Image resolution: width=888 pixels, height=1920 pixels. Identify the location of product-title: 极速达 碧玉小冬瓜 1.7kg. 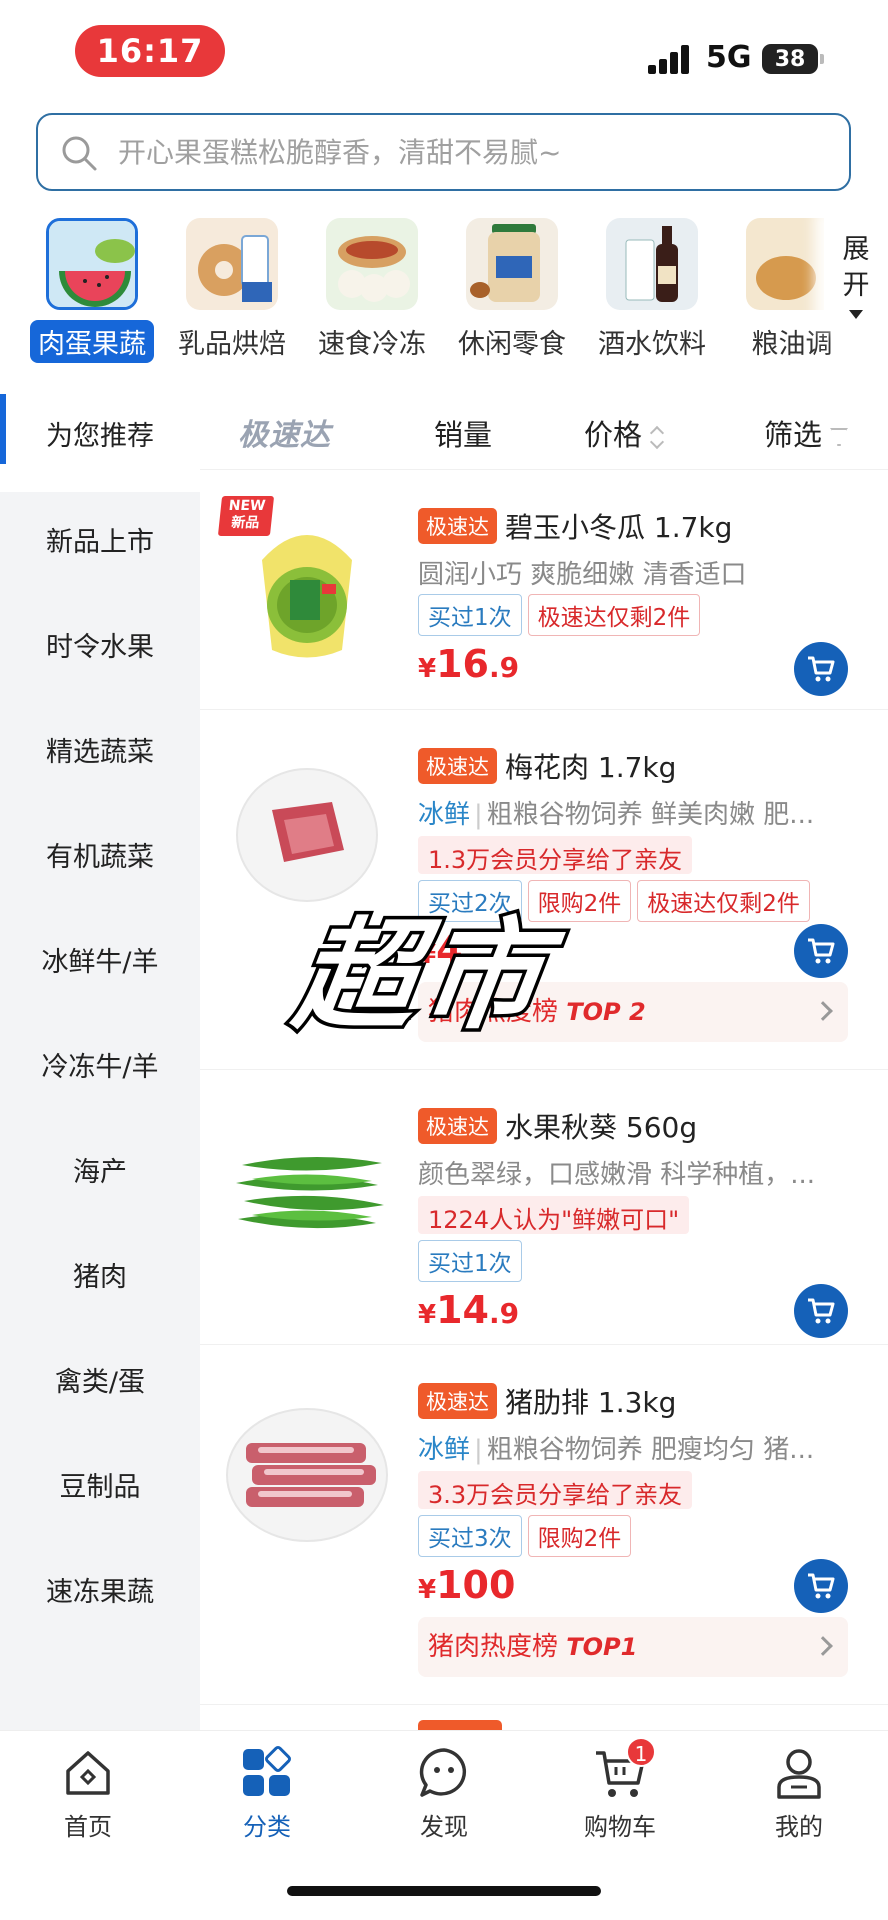
(643, 526).